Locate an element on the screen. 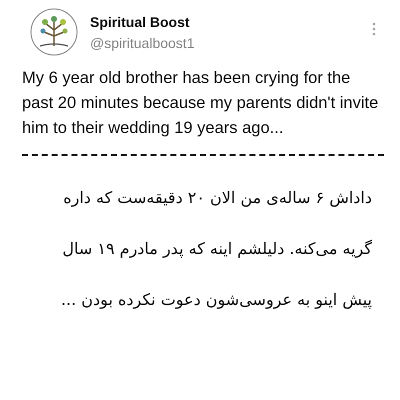 This screenshot has height=400, width=400. author-name: Spiritual Boost is located at coordinates (140, 22).